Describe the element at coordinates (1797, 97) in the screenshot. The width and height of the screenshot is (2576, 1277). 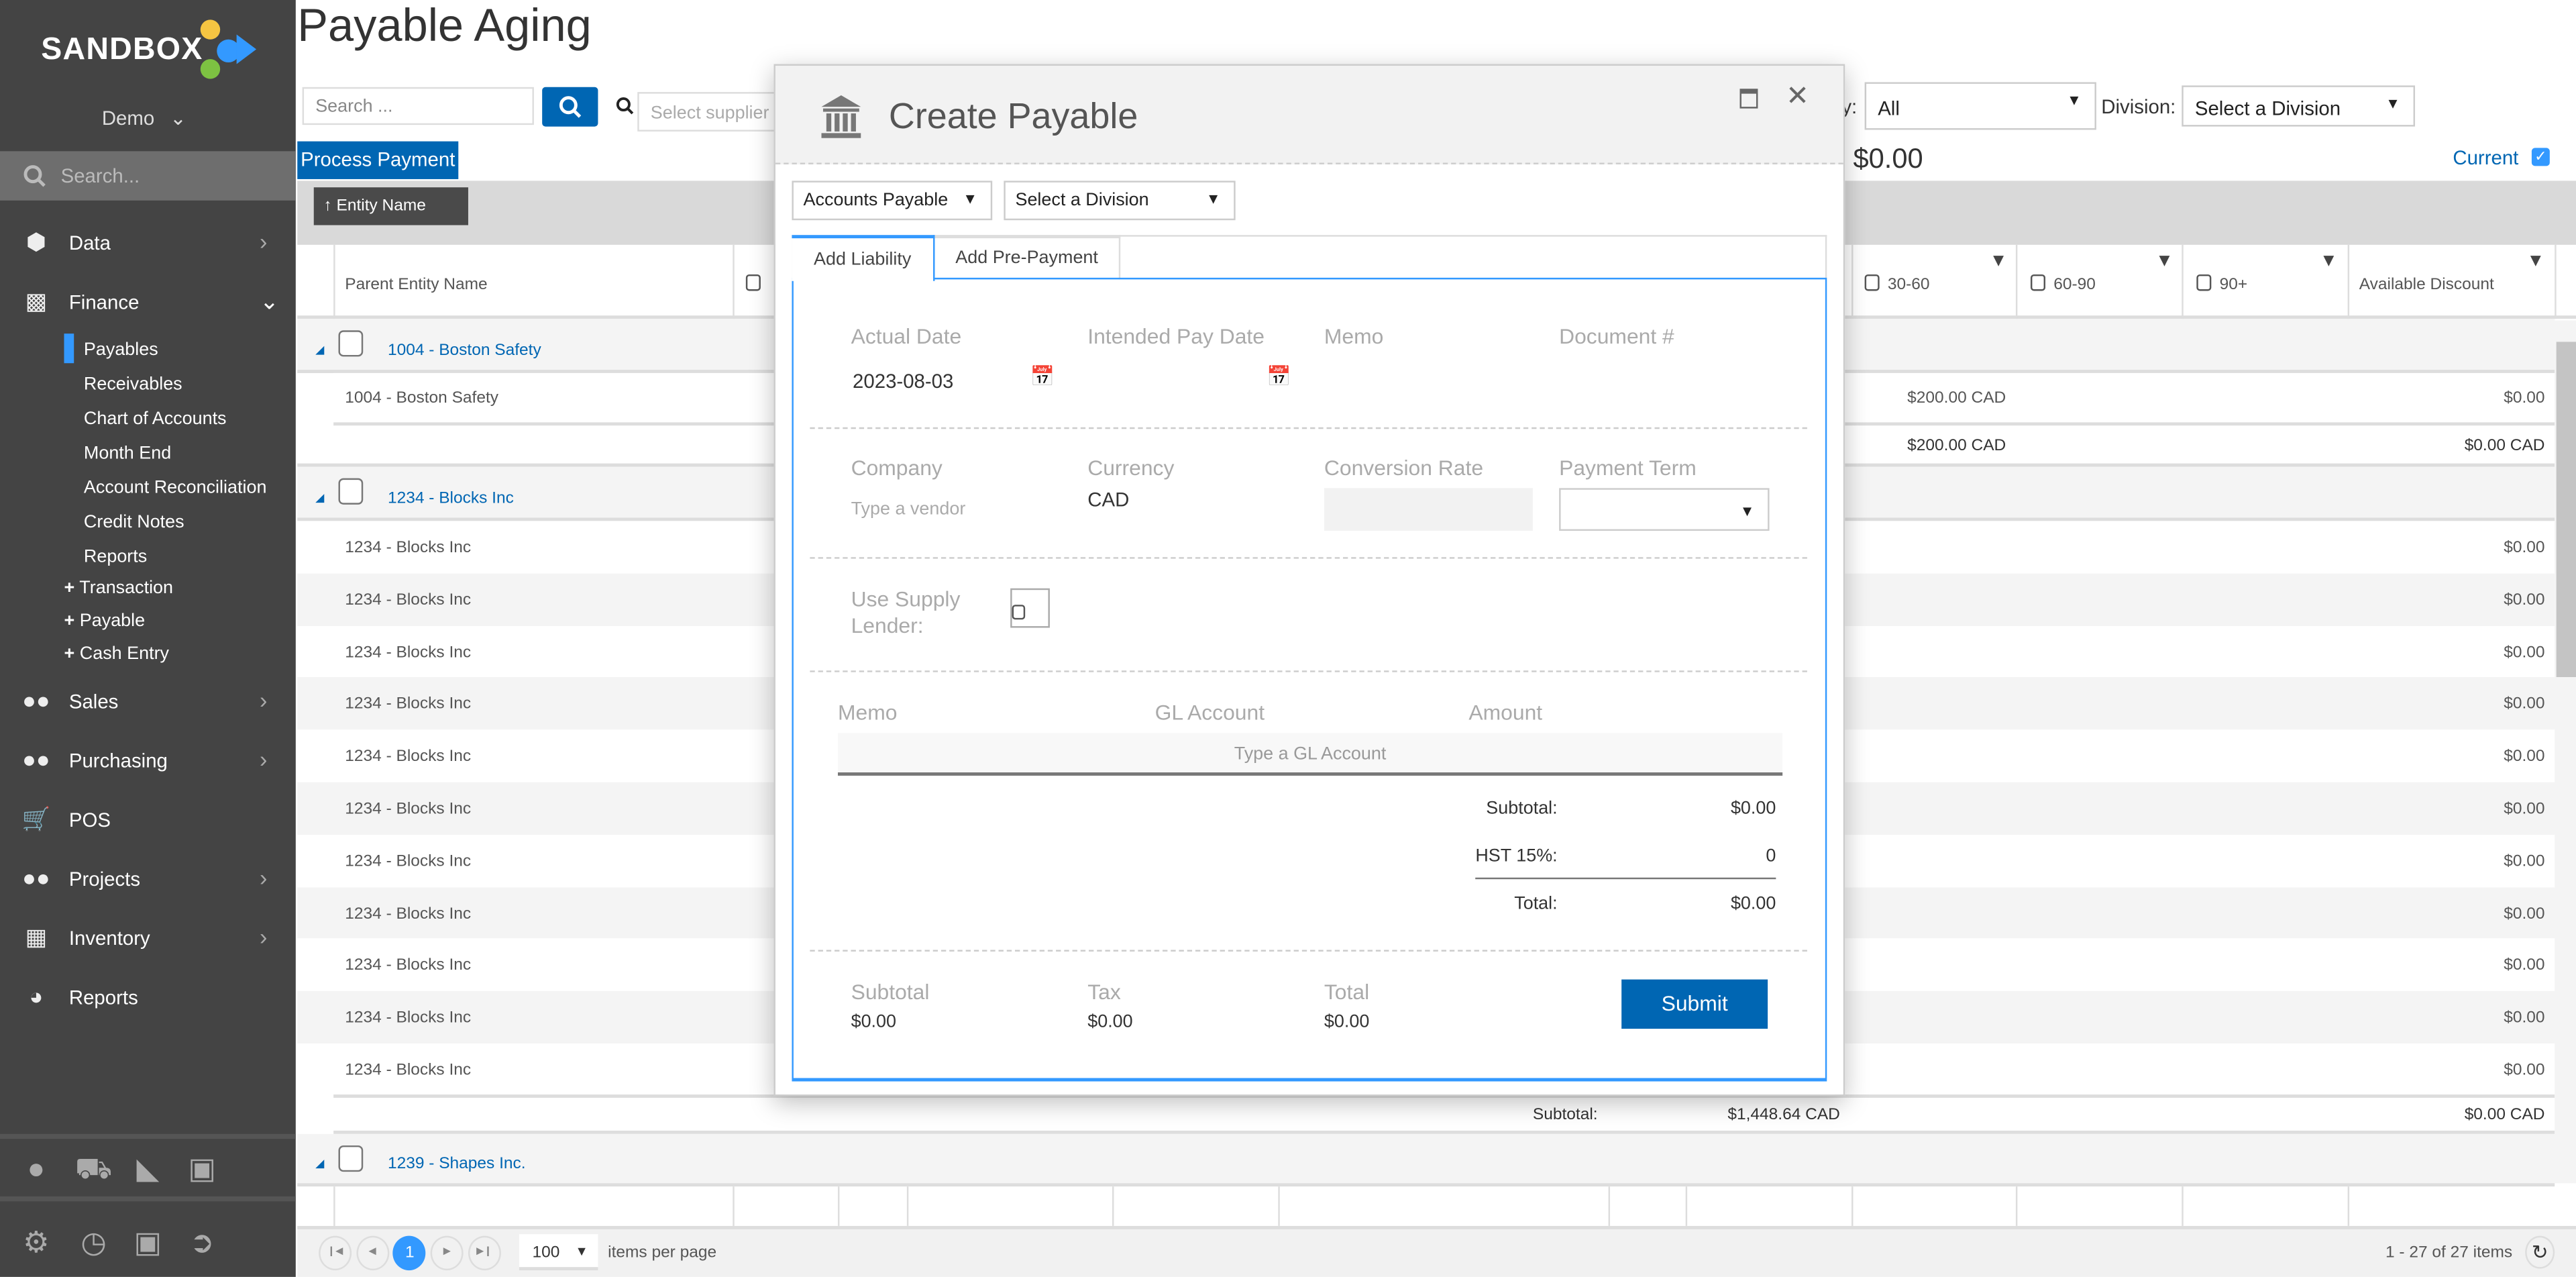
I see `close-icon: ✕` at that location.